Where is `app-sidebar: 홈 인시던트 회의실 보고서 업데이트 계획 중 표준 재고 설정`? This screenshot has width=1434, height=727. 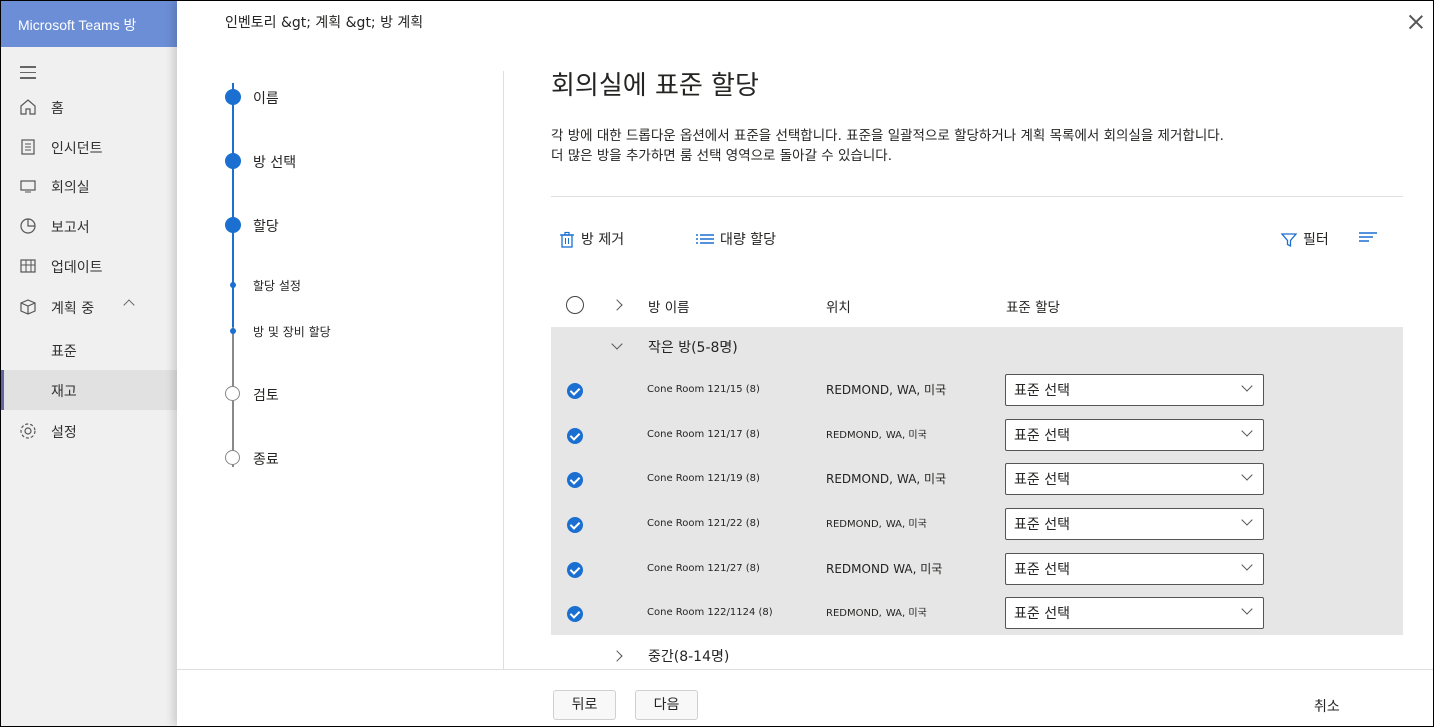
app-sidebar: 홈 인시던트 회의실 보고서 업데이트 계획 중 표준 재고 설정 is located at coordinates (101, 386).